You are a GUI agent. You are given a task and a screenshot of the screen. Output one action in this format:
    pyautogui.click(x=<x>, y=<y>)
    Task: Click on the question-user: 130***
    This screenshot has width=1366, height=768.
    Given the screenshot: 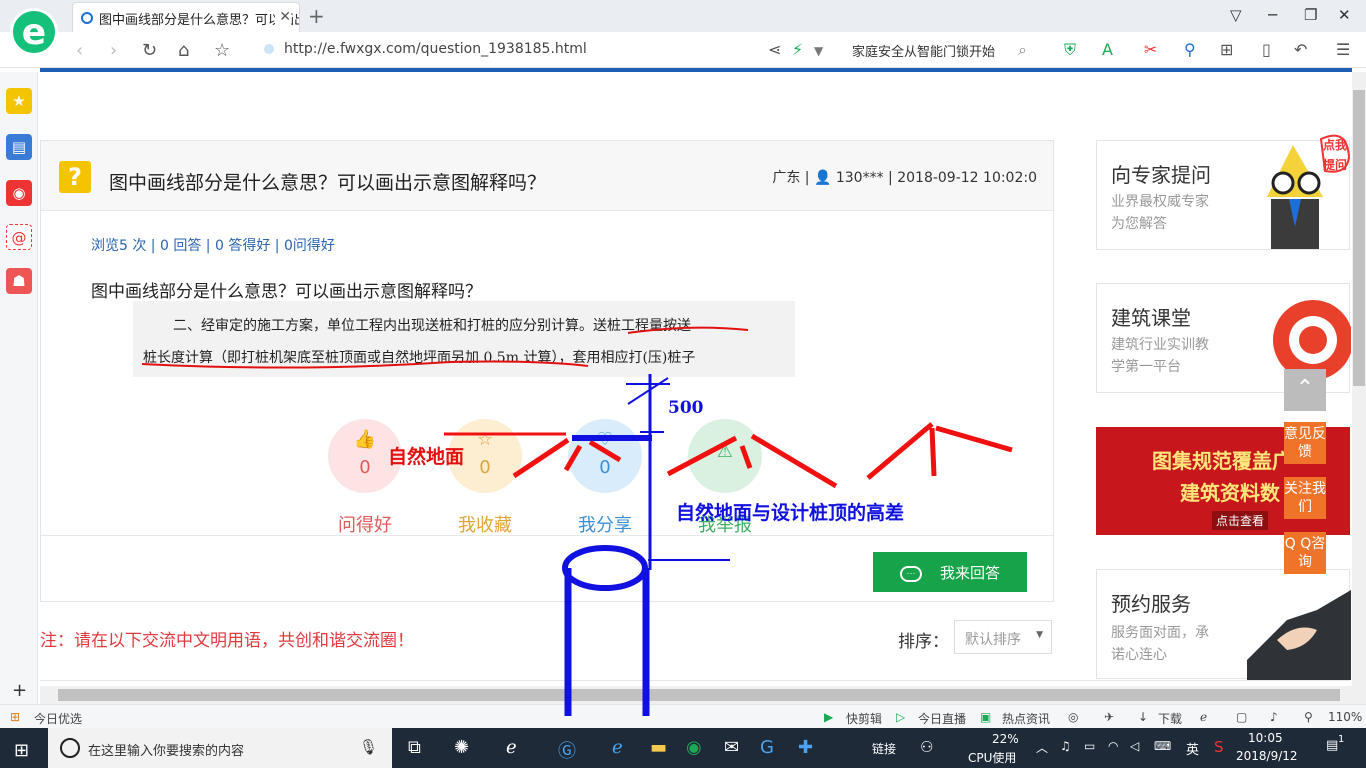 What is the action you would take?
    pyautogui.click(x=860, y=178)
    